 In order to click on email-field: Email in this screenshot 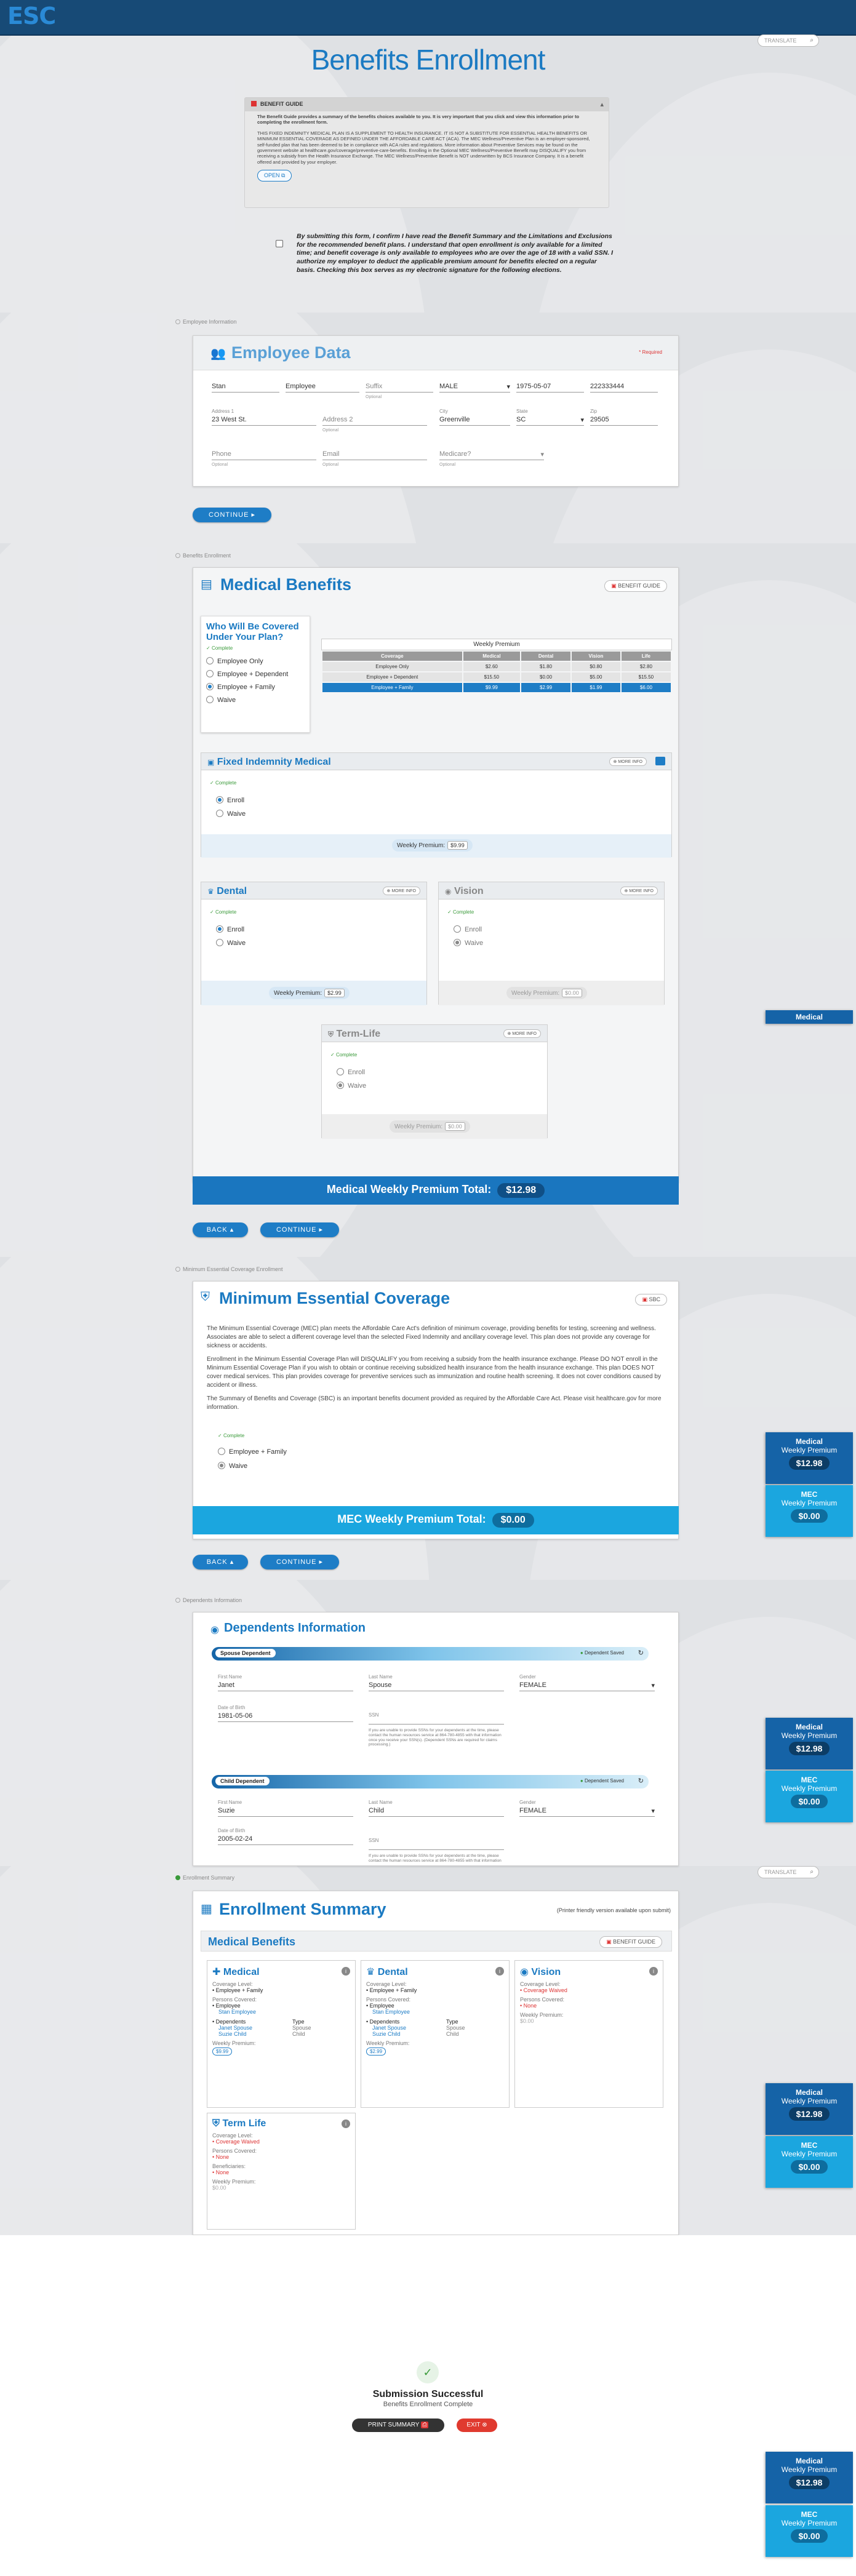, I will do `click(374, 454)`.